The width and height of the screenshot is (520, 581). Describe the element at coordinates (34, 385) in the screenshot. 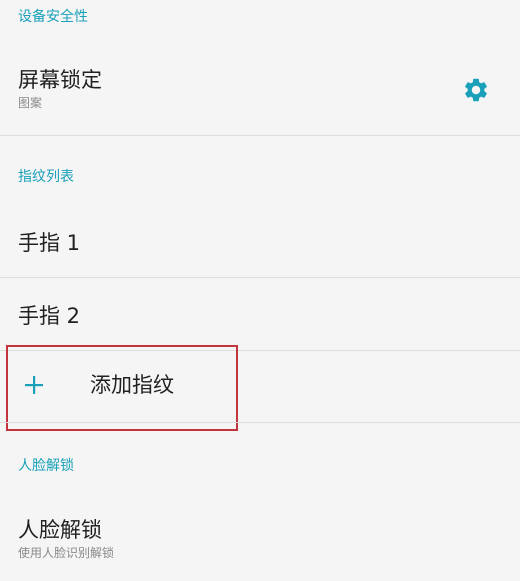

I see `plus-icon` at that location.